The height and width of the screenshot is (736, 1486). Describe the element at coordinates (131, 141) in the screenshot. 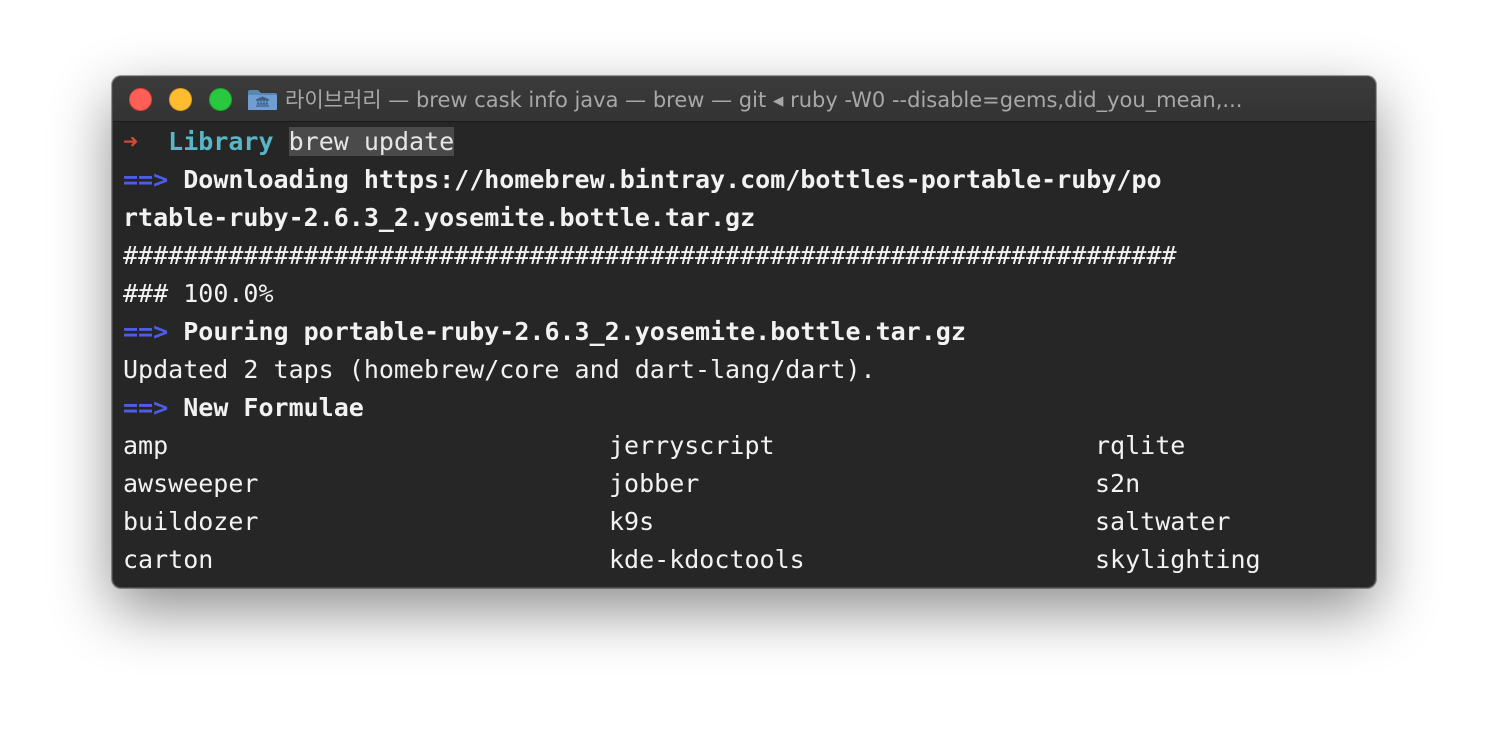

I see `prompt-arrow-icon: ➜` at that location.